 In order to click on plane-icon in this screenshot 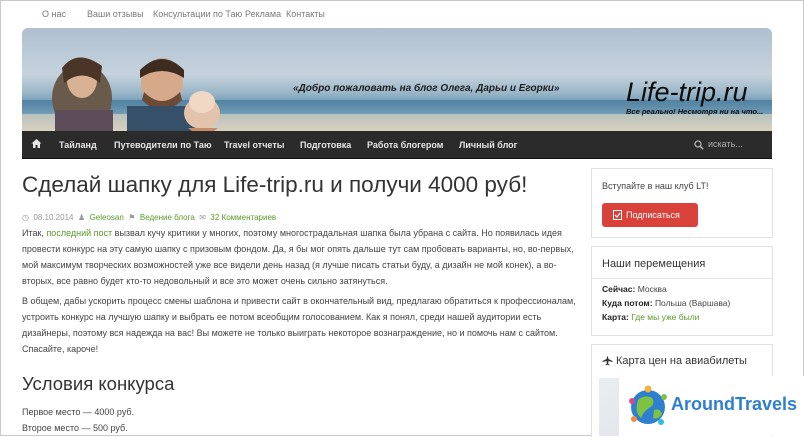, I will do `click(607, 360)`.